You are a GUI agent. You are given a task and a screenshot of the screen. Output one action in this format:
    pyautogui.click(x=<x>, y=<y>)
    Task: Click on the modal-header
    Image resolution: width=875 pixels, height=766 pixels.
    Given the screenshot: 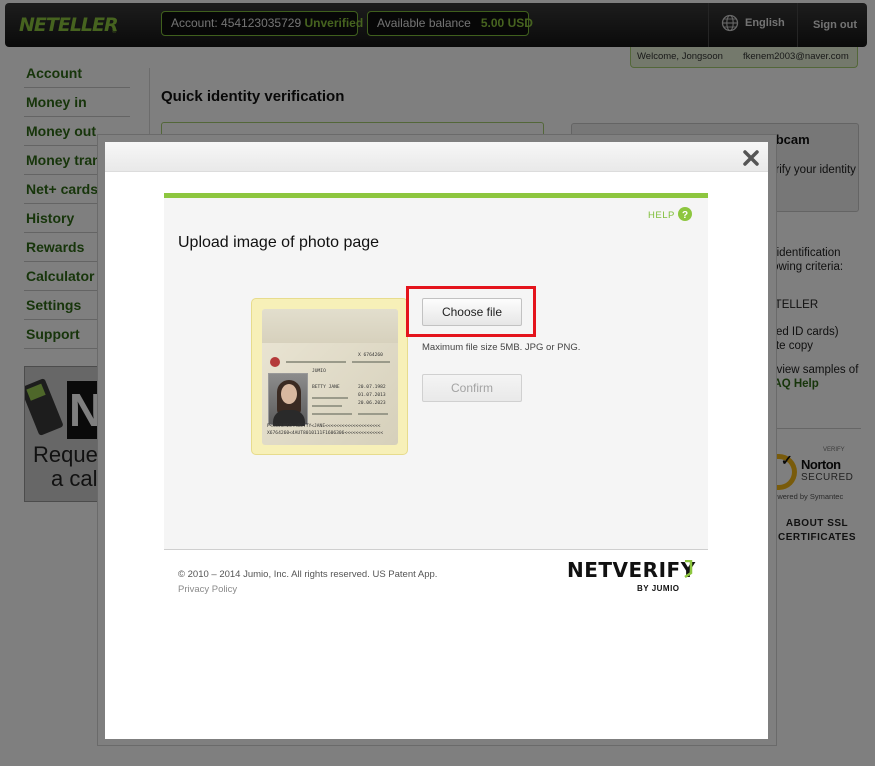 What is the action you would take?
    pyautogui.click(x=436, y=157)
    